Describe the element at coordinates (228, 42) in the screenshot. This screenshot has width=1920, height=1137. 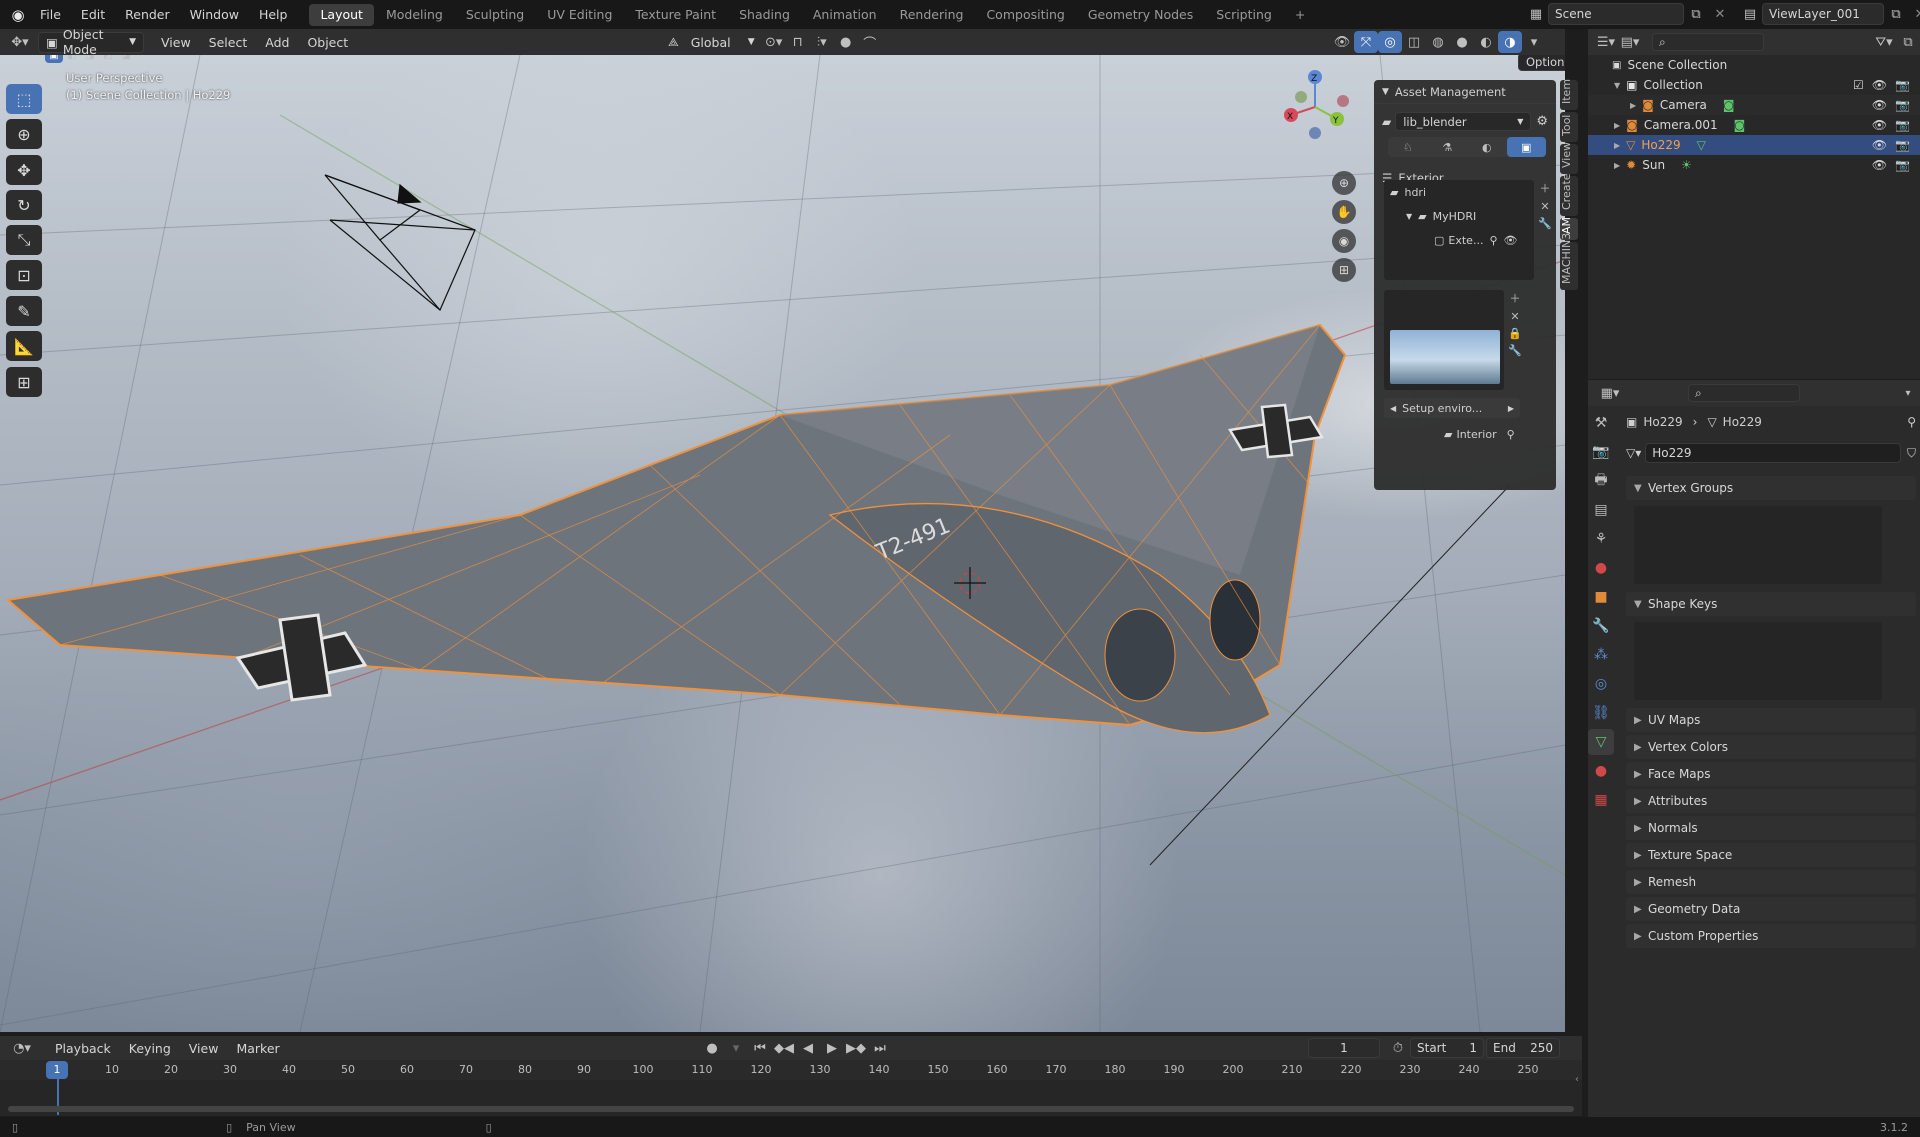
I see `viewport-menu-select: Select` at that location.